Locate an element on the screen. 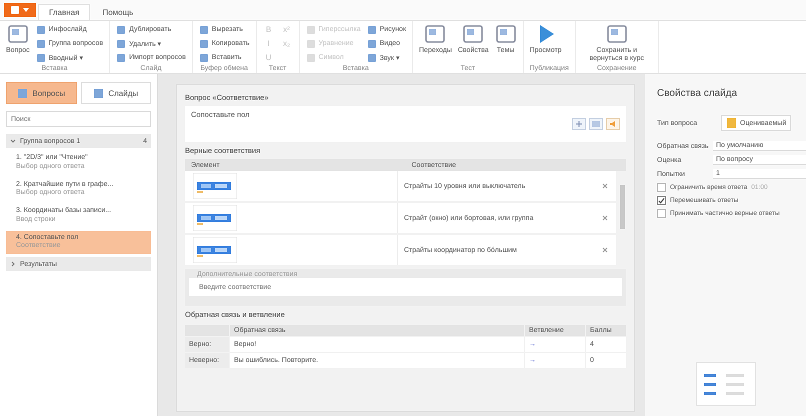 Image resolution: width=806 pixels, height=416 pixels. ribbon-tab: Помощь is located at coordinates (118, 12).